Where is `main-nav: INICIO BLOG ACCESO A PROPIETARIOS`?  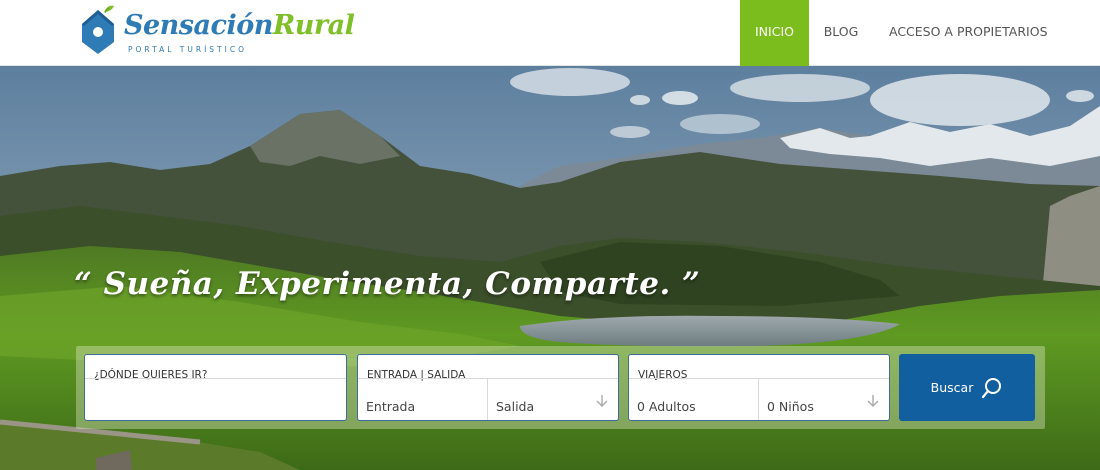
main-nav: INICIO BLOG ACCESO A PROPIETARIOS is located at coordinates (894, 33).